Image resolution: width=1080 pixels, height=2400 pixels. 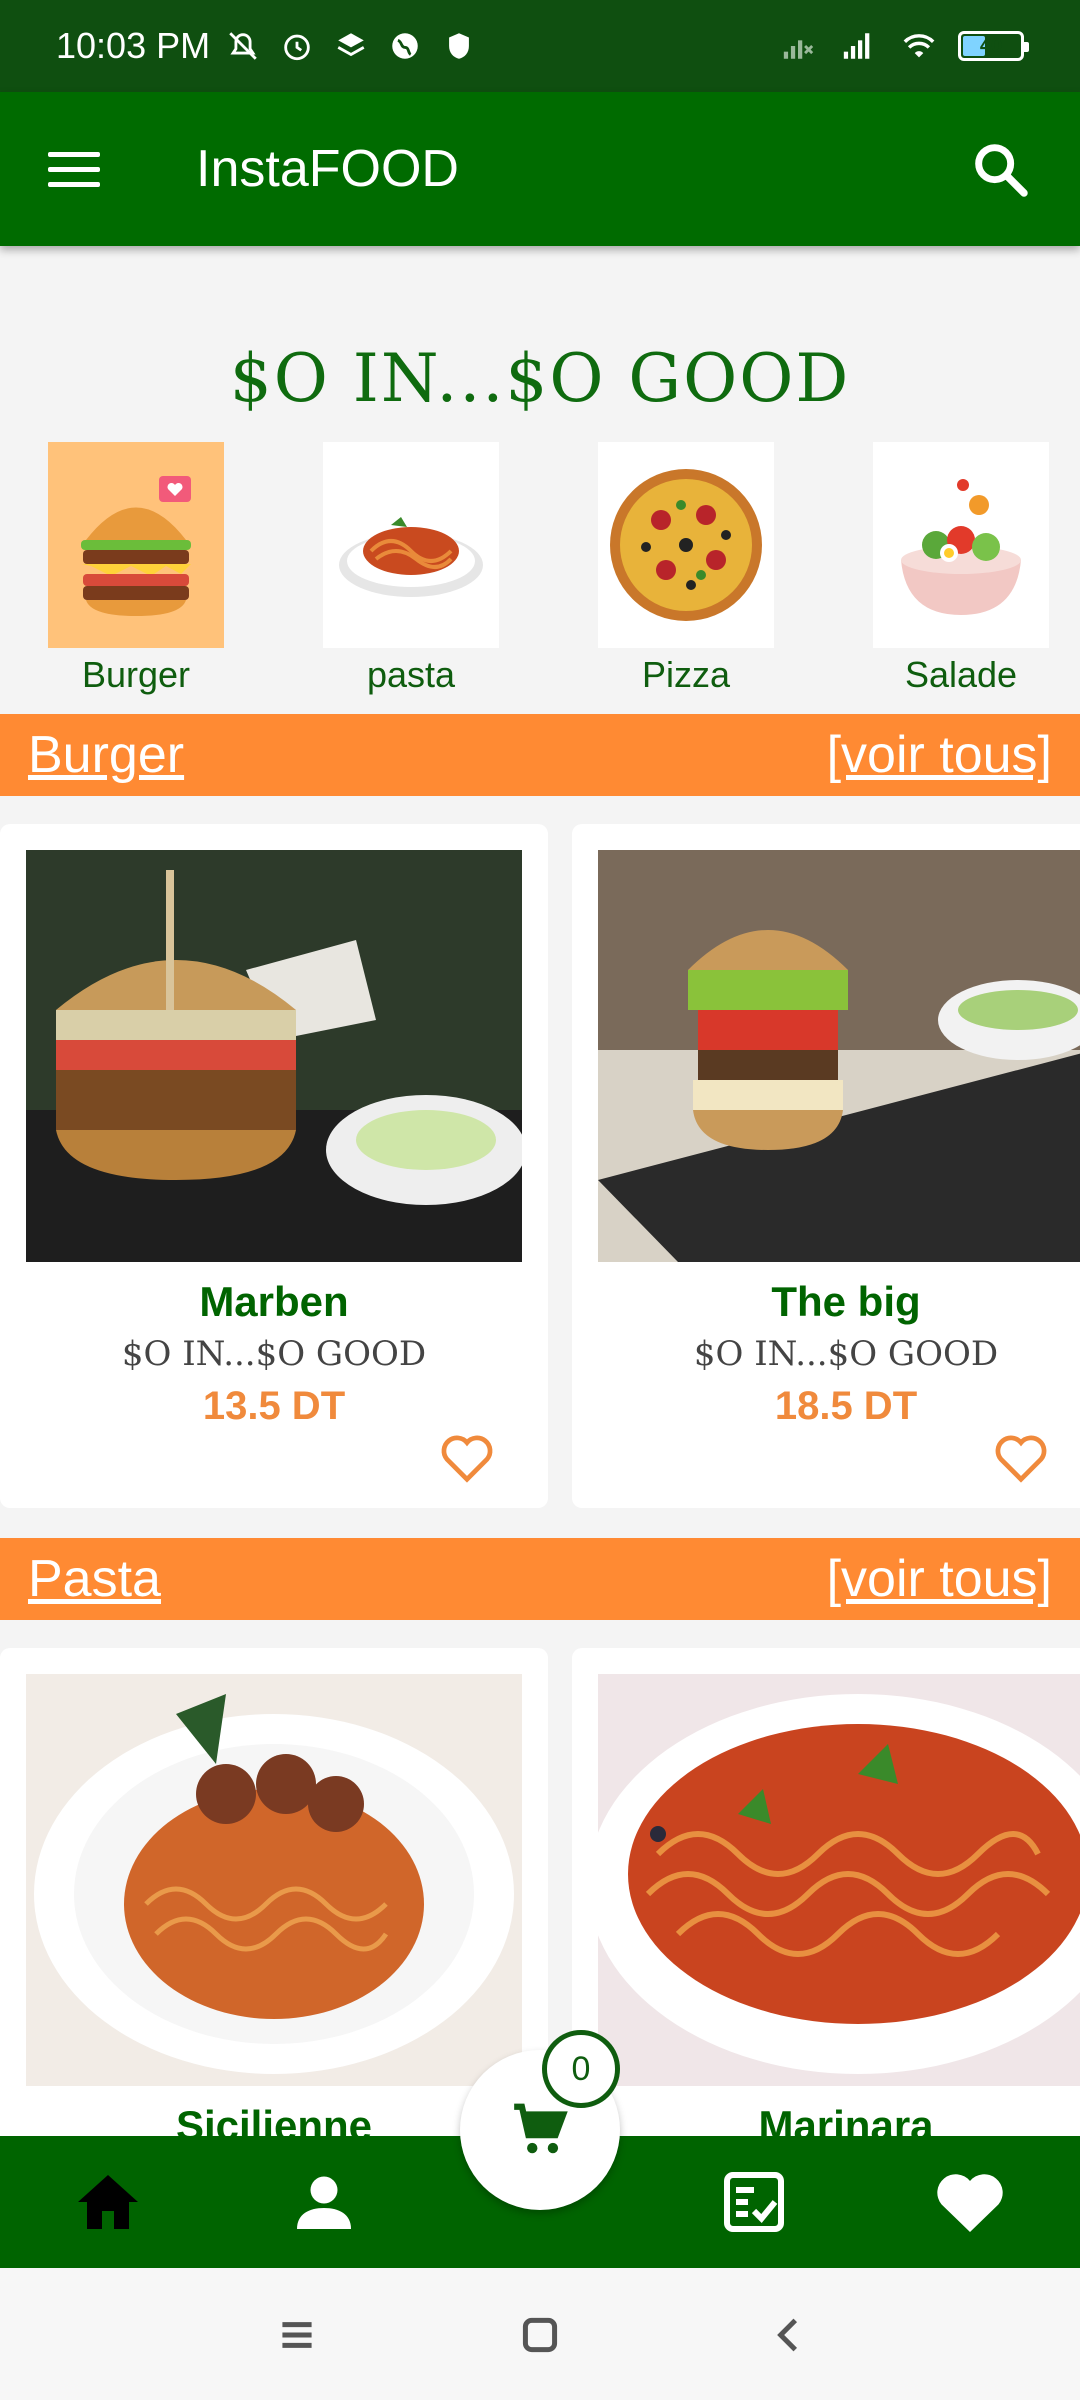 I want to click on pasta-image, so click(x=411, y=545).